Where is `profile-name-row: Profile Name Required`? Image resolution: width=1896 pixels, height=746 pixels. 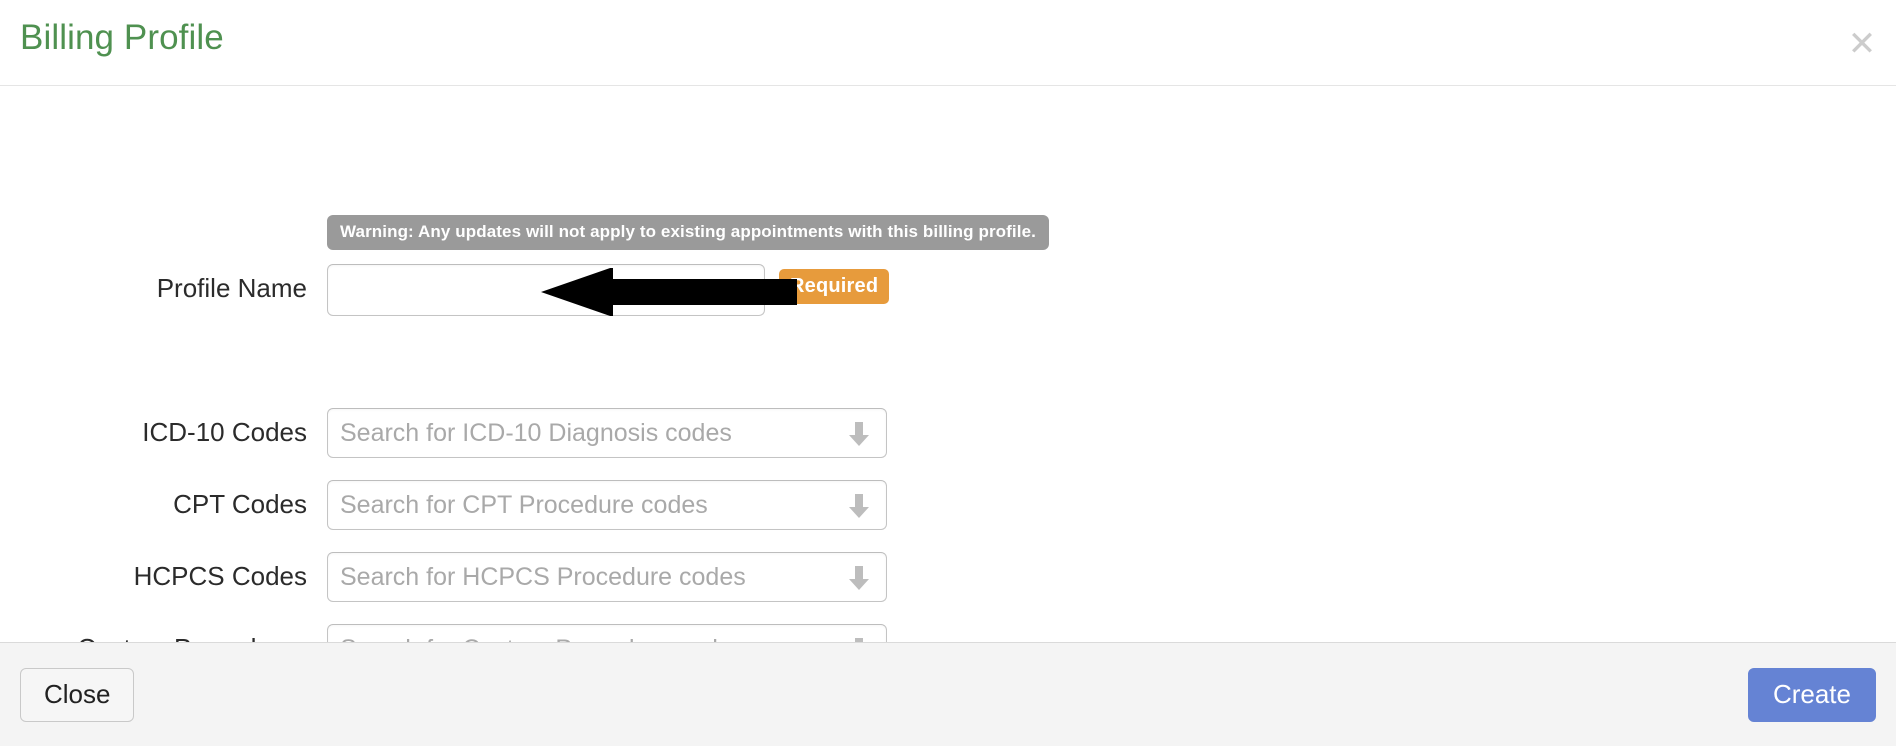
profile-name-row: Profile Name Required is located at coordinates (445, 290).